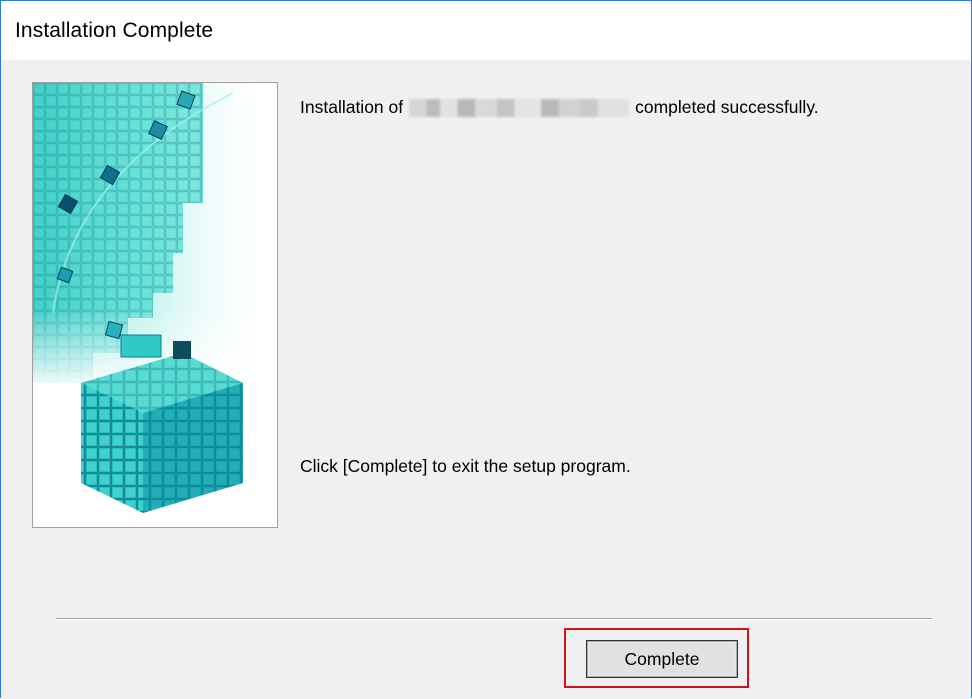 The width and height of the screenshot is (972, 699). I want to click on redacted-product-name, so click(519, 107).